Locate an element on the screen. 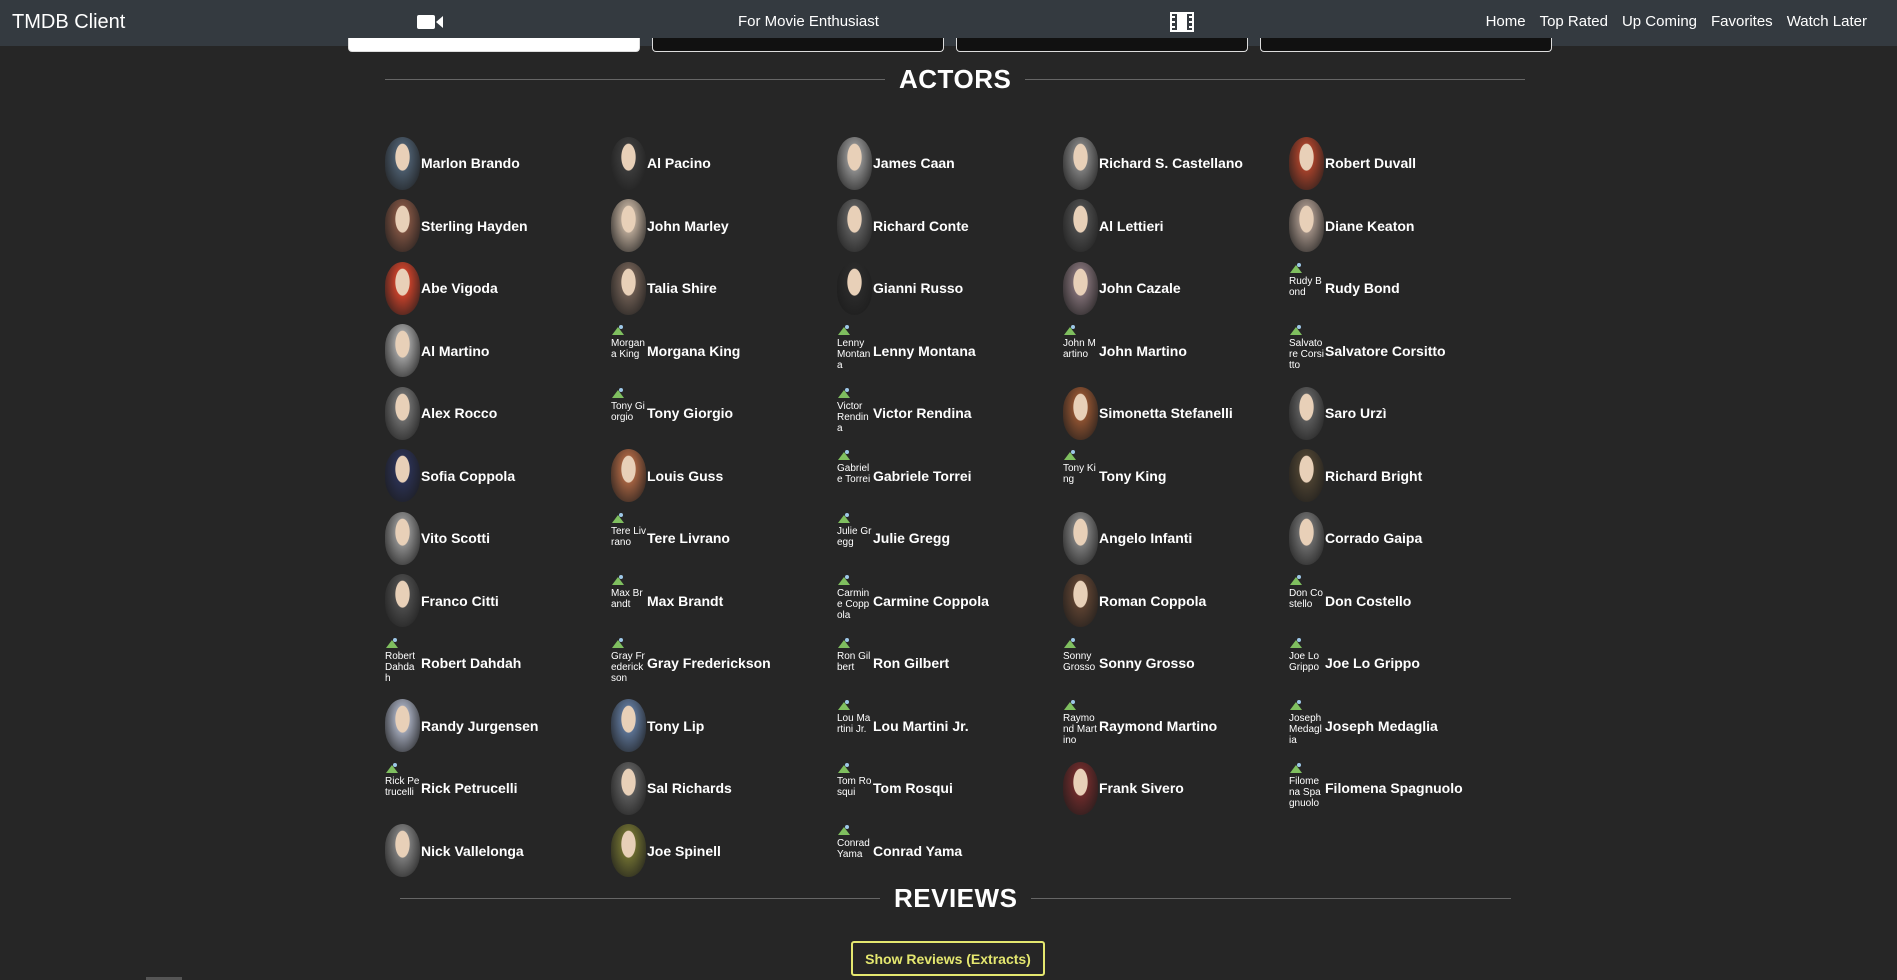 This screenshot has height=980, width=1897. actor-name: Richard S. Castellano is located at coordinates (1171, 163).